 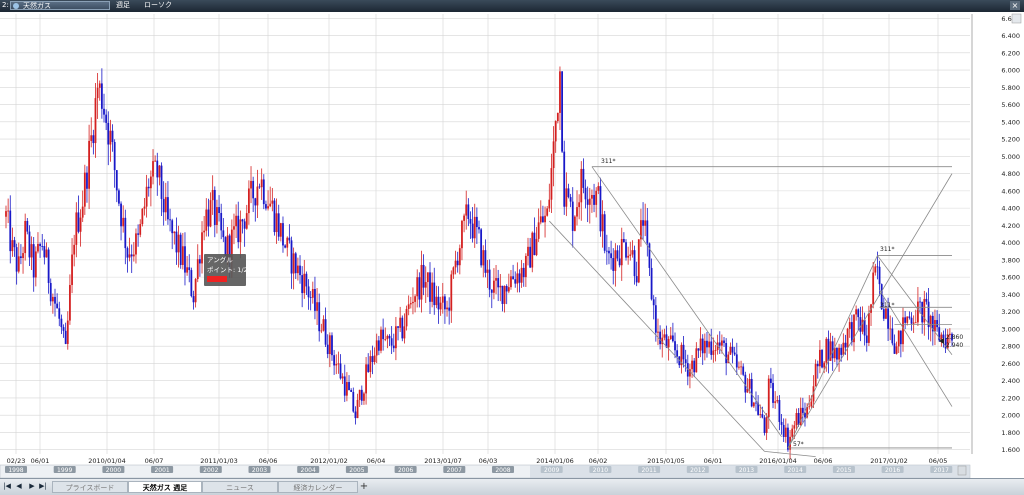 What do you see at coordinates (32, 486) in the screenshot?
I see `nav-next-button: ▶` at bounding box center [32, 486].